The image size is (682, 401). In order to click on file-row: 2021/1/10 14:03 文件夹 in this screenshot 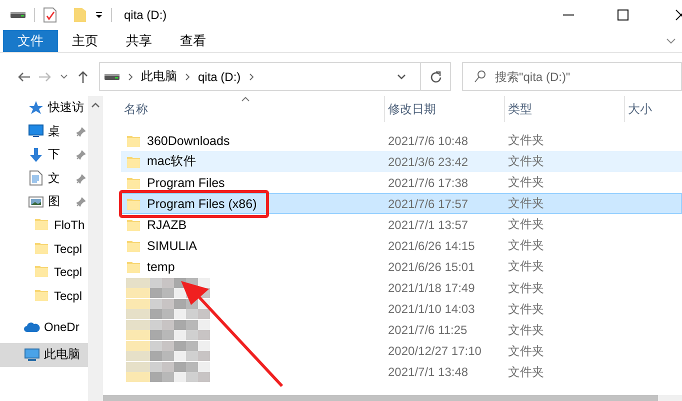, I will do `click(401, 308)`.